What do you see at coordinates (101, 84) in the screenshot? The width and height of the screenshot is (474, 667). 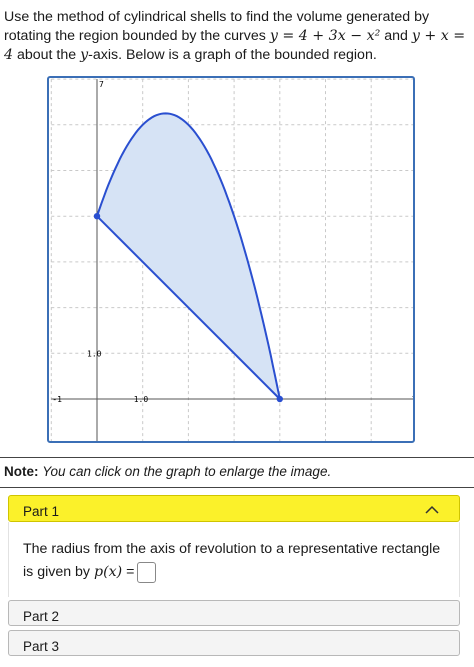 I see `y-axis-max-label: 7` at bounding box center [101, 84].